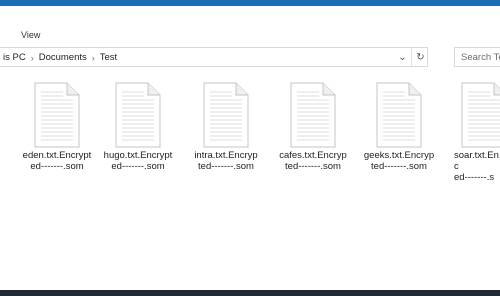 This screenshot has width=500, height=296. I want to click on file-item: geeks.txt.Encryp ted-------.som, so click(399, 127).